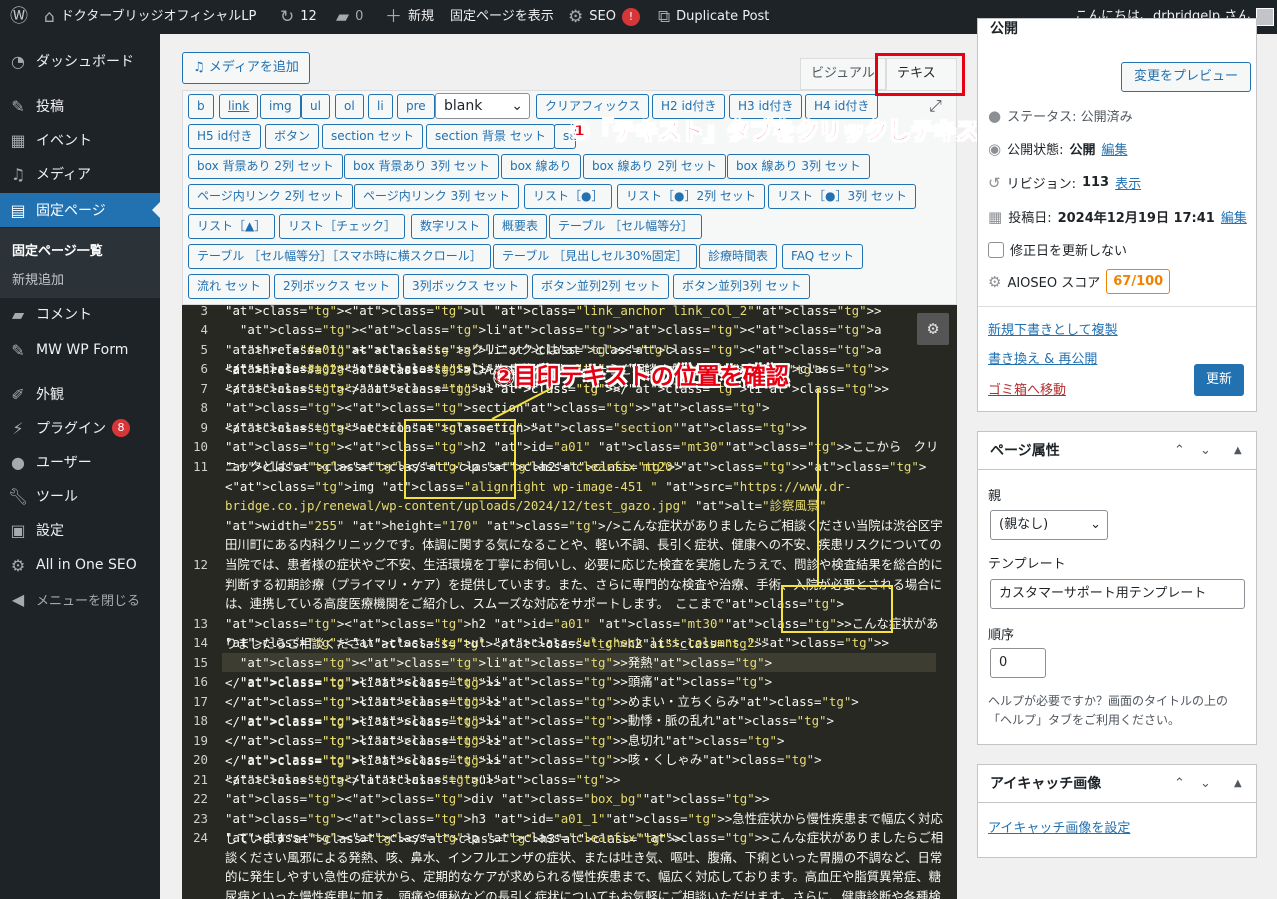 The height and width of the screenshot is (899, 1277). I want to click on menu-aioseo: ⚙ All in One SEO, so click(80, 565).